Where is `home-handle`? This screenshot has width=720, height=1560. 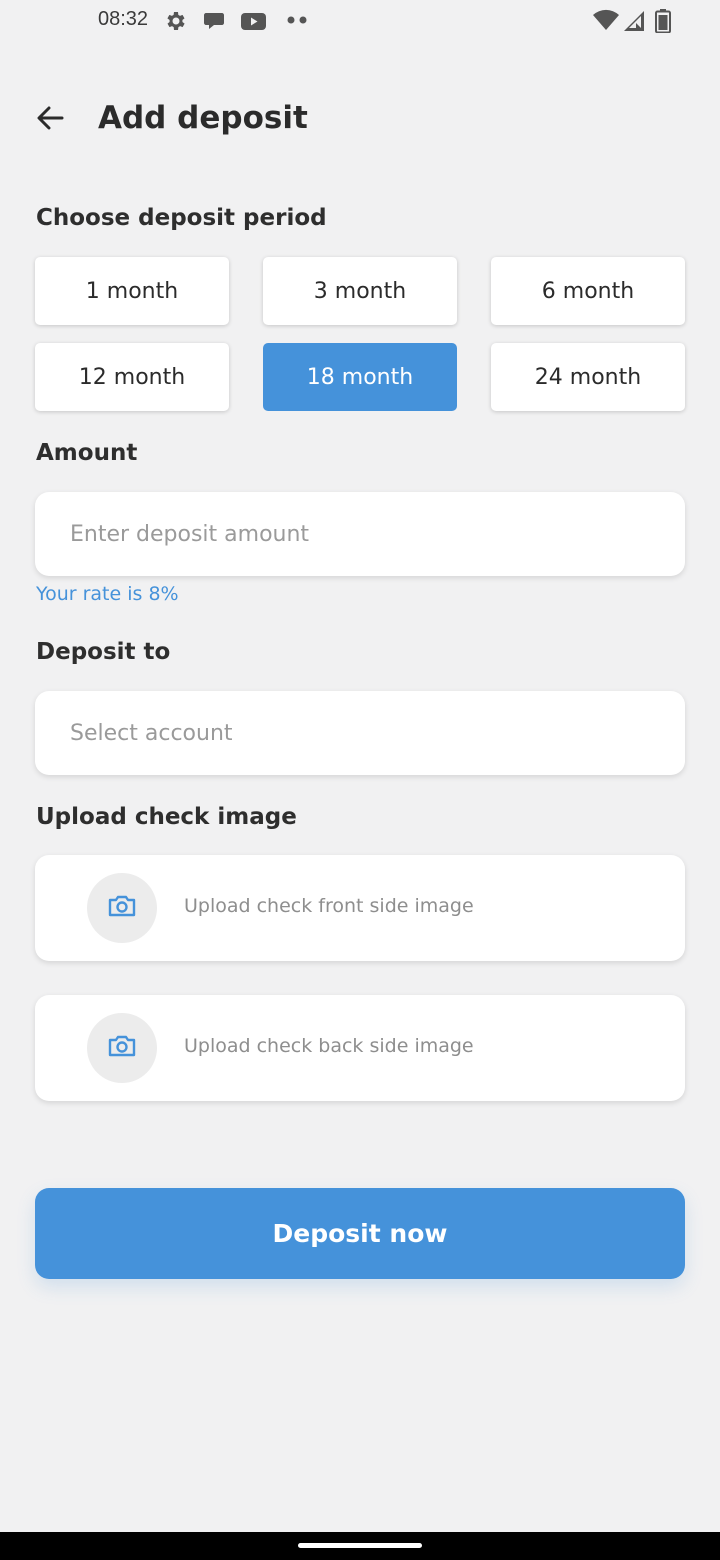 home-handle is located at coordinates (360, 1545).